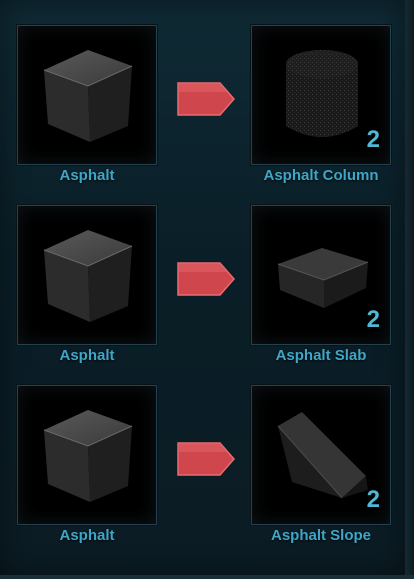 Image resolution: width=414 pixels, height=579 pixels. Describe the element at coordinates (321, 355) in the screenshot. I see `output-label: Asphalt Slab` at that location.